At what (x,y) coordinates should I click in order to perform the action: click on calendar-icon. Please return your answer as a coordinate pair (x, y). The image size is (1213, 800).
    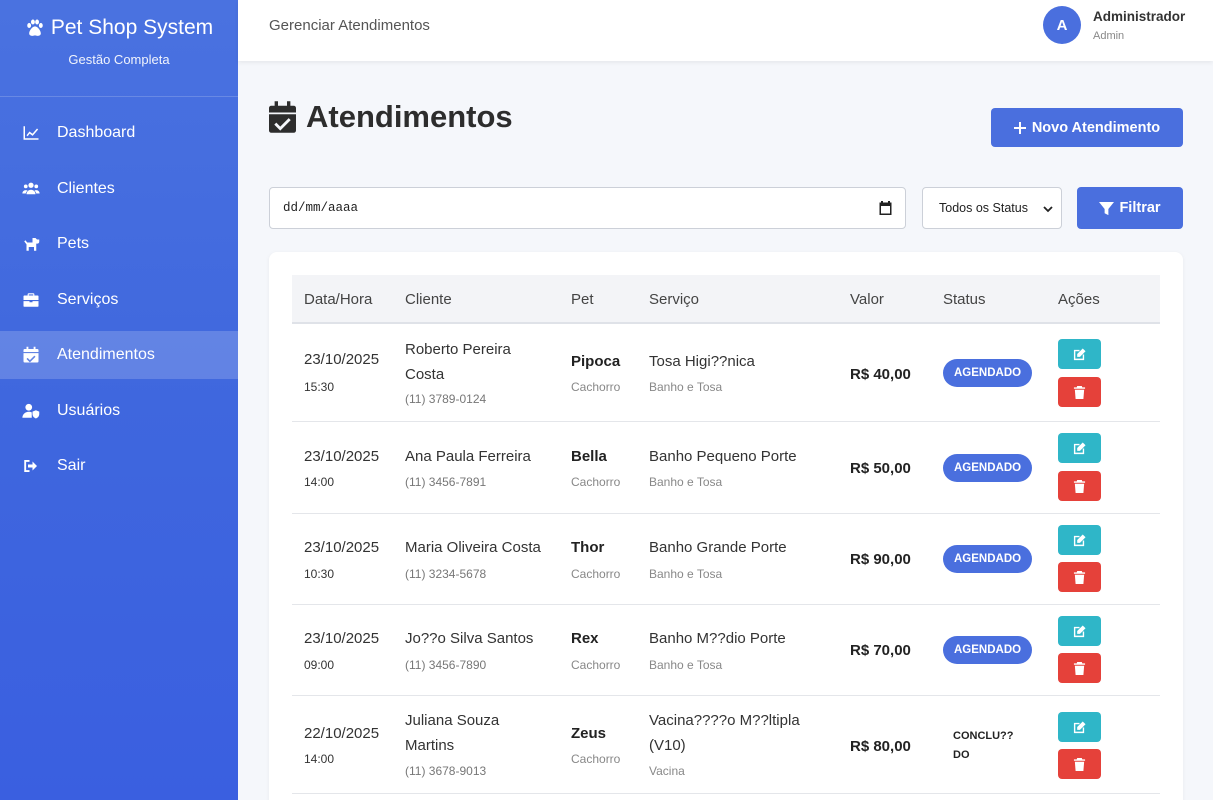
    Looking at the image, I should click on (885, 208).